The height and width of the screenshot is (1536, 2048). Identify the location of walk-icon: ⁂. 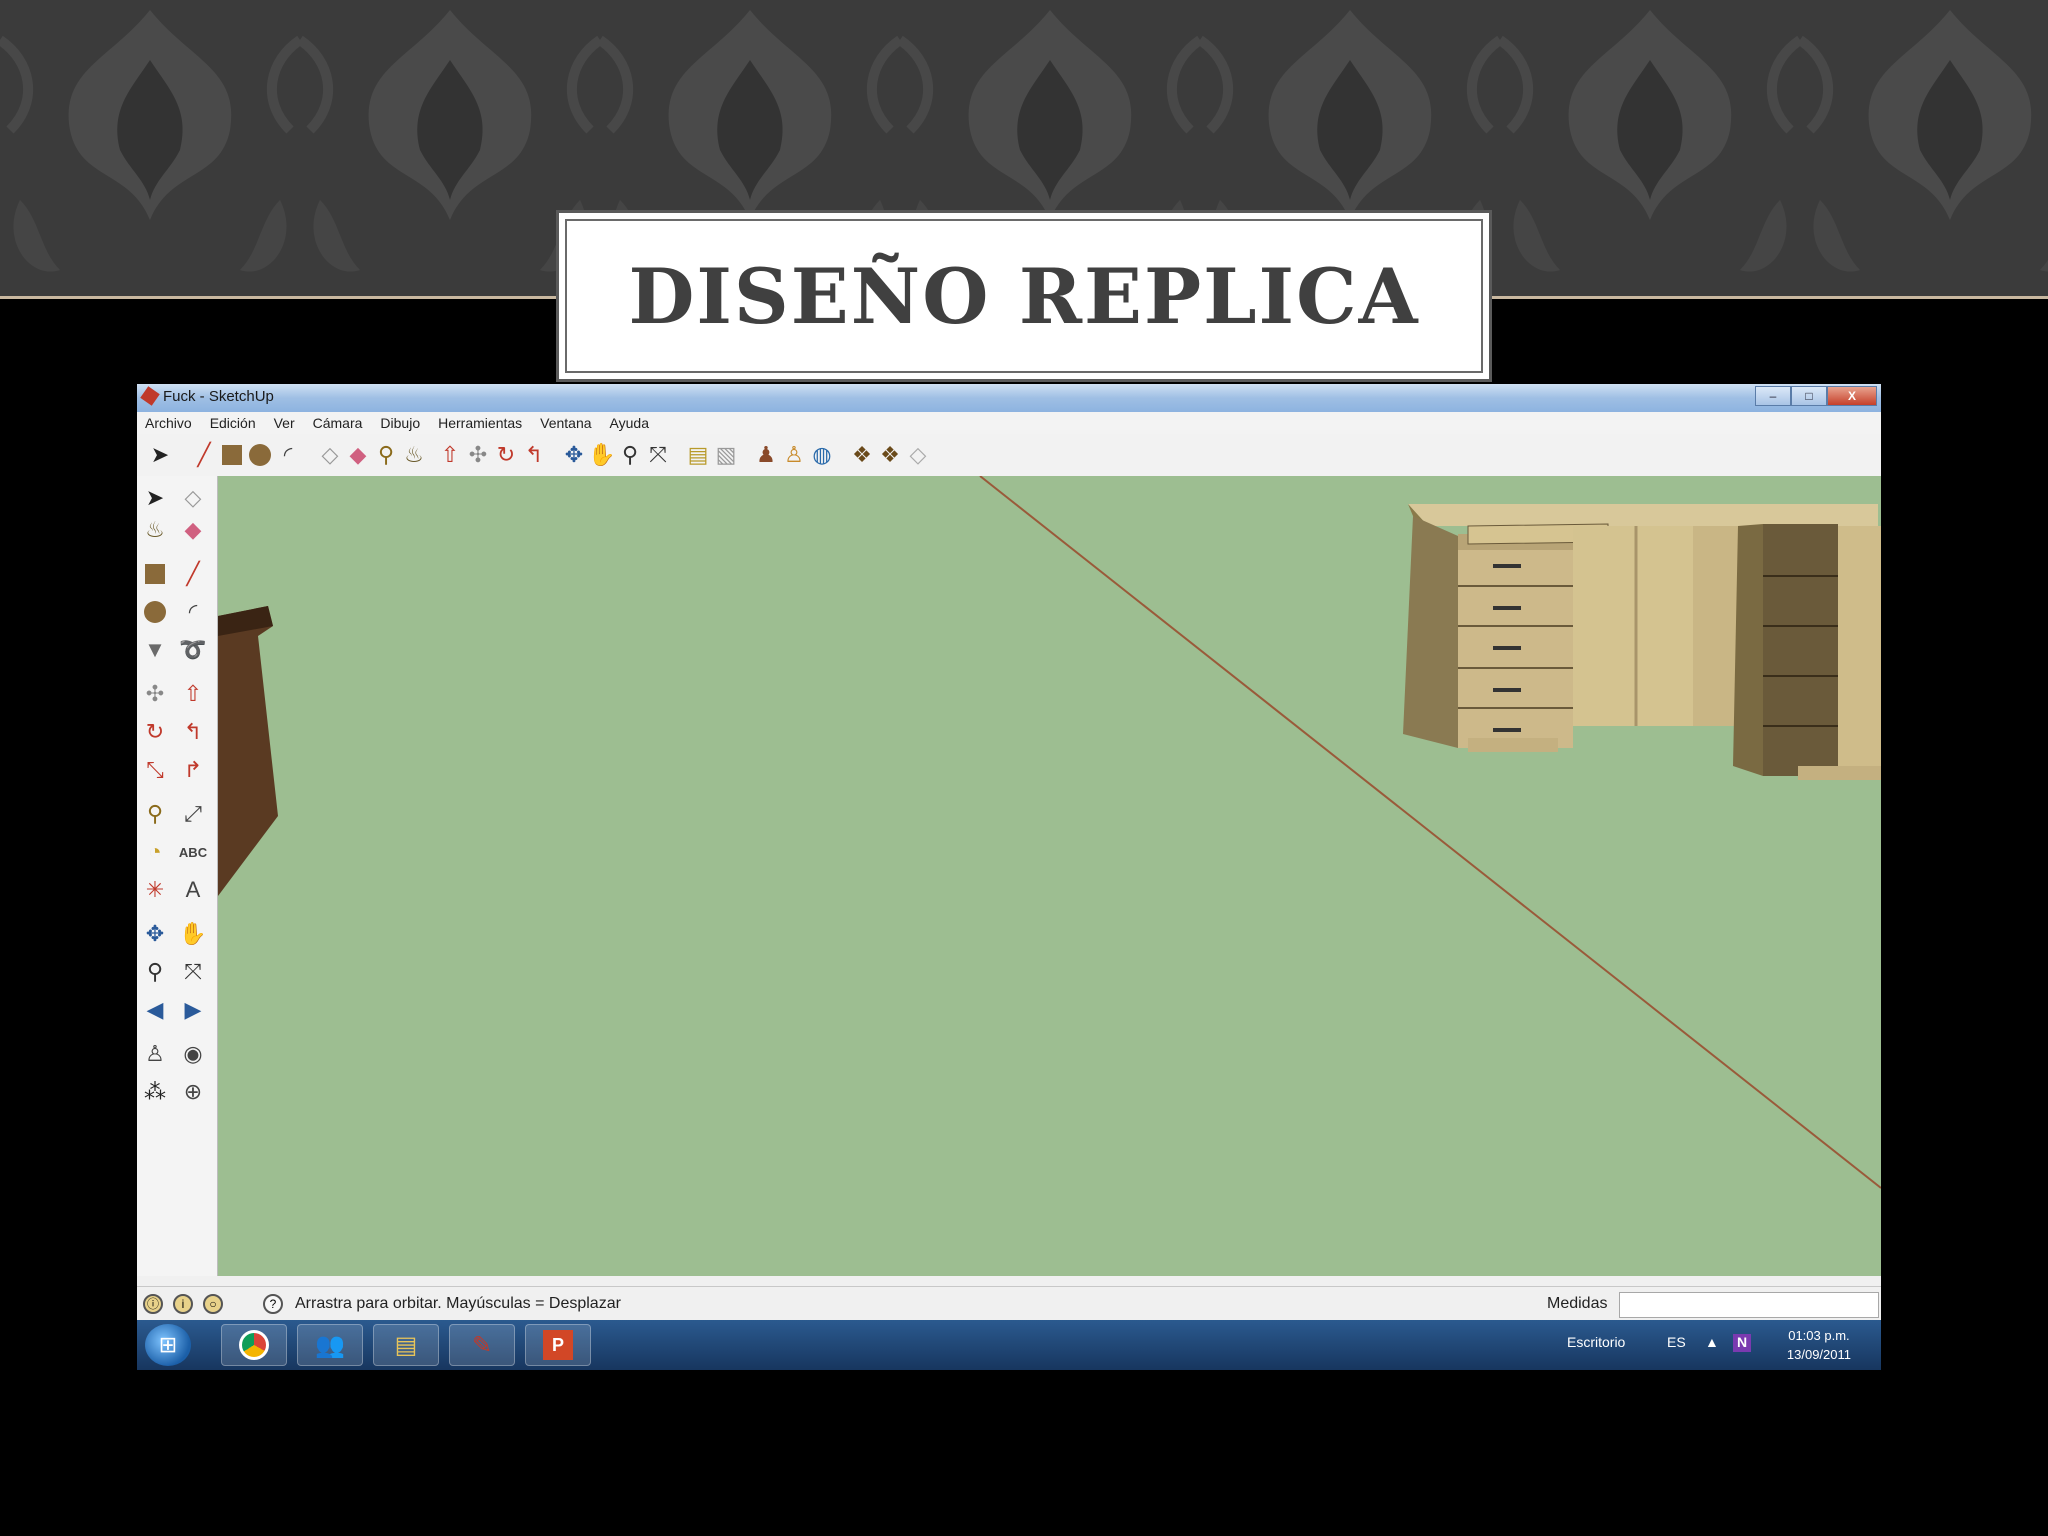
(155, 1092).